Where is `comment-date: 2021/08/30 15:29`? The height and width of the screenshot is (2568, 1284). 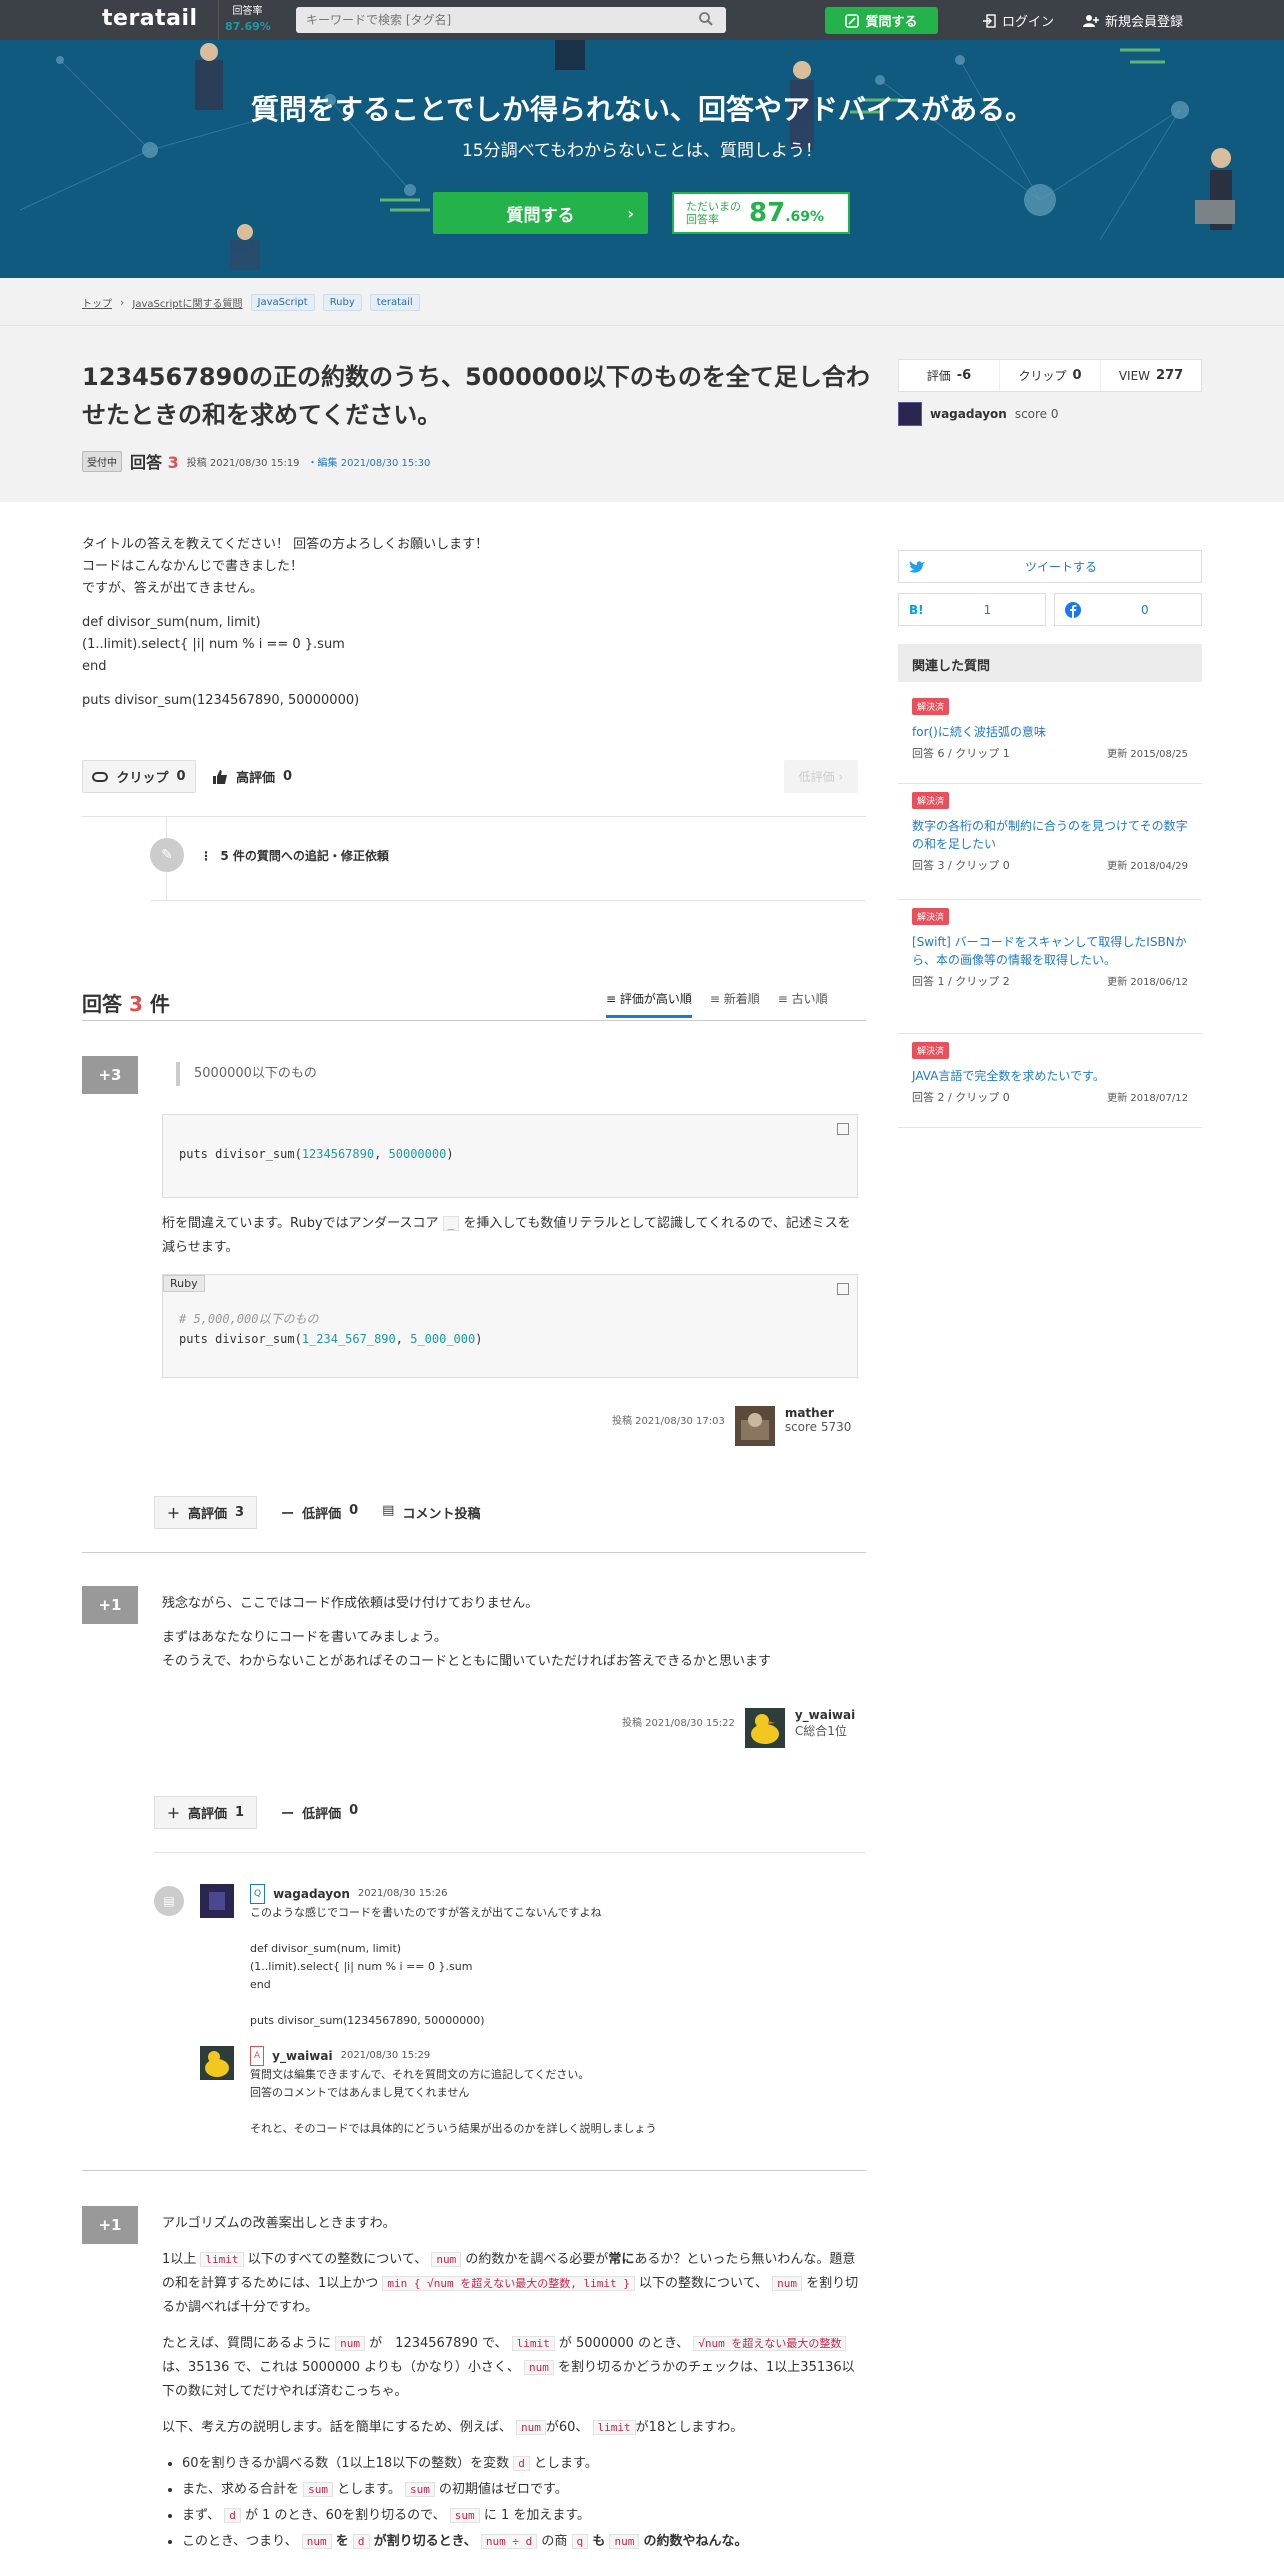 comment-date: 2021/08/30 15:29 is located at coordinates (385, 2055).